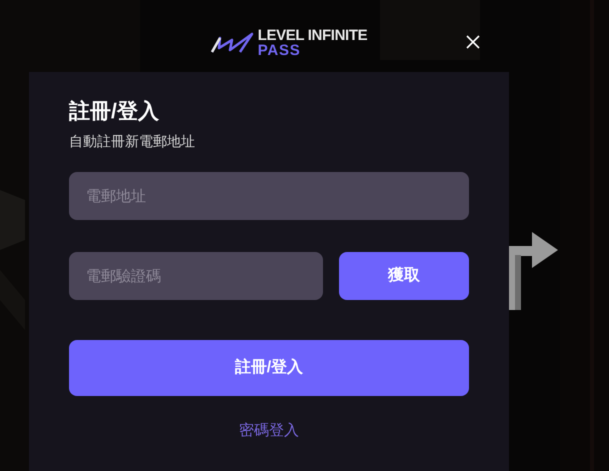 This screenshot has width=609, height=471. I want to click on close-button, so click(473, 42).